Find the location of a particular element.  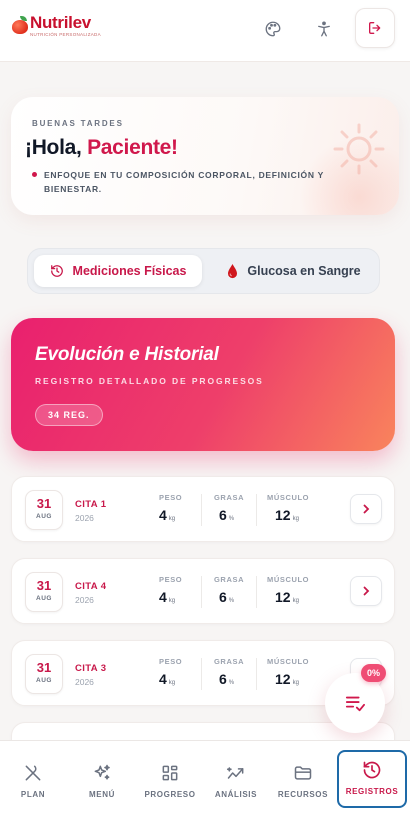

nav-item-menu: MENÚ is located at coordinates (102, 782).